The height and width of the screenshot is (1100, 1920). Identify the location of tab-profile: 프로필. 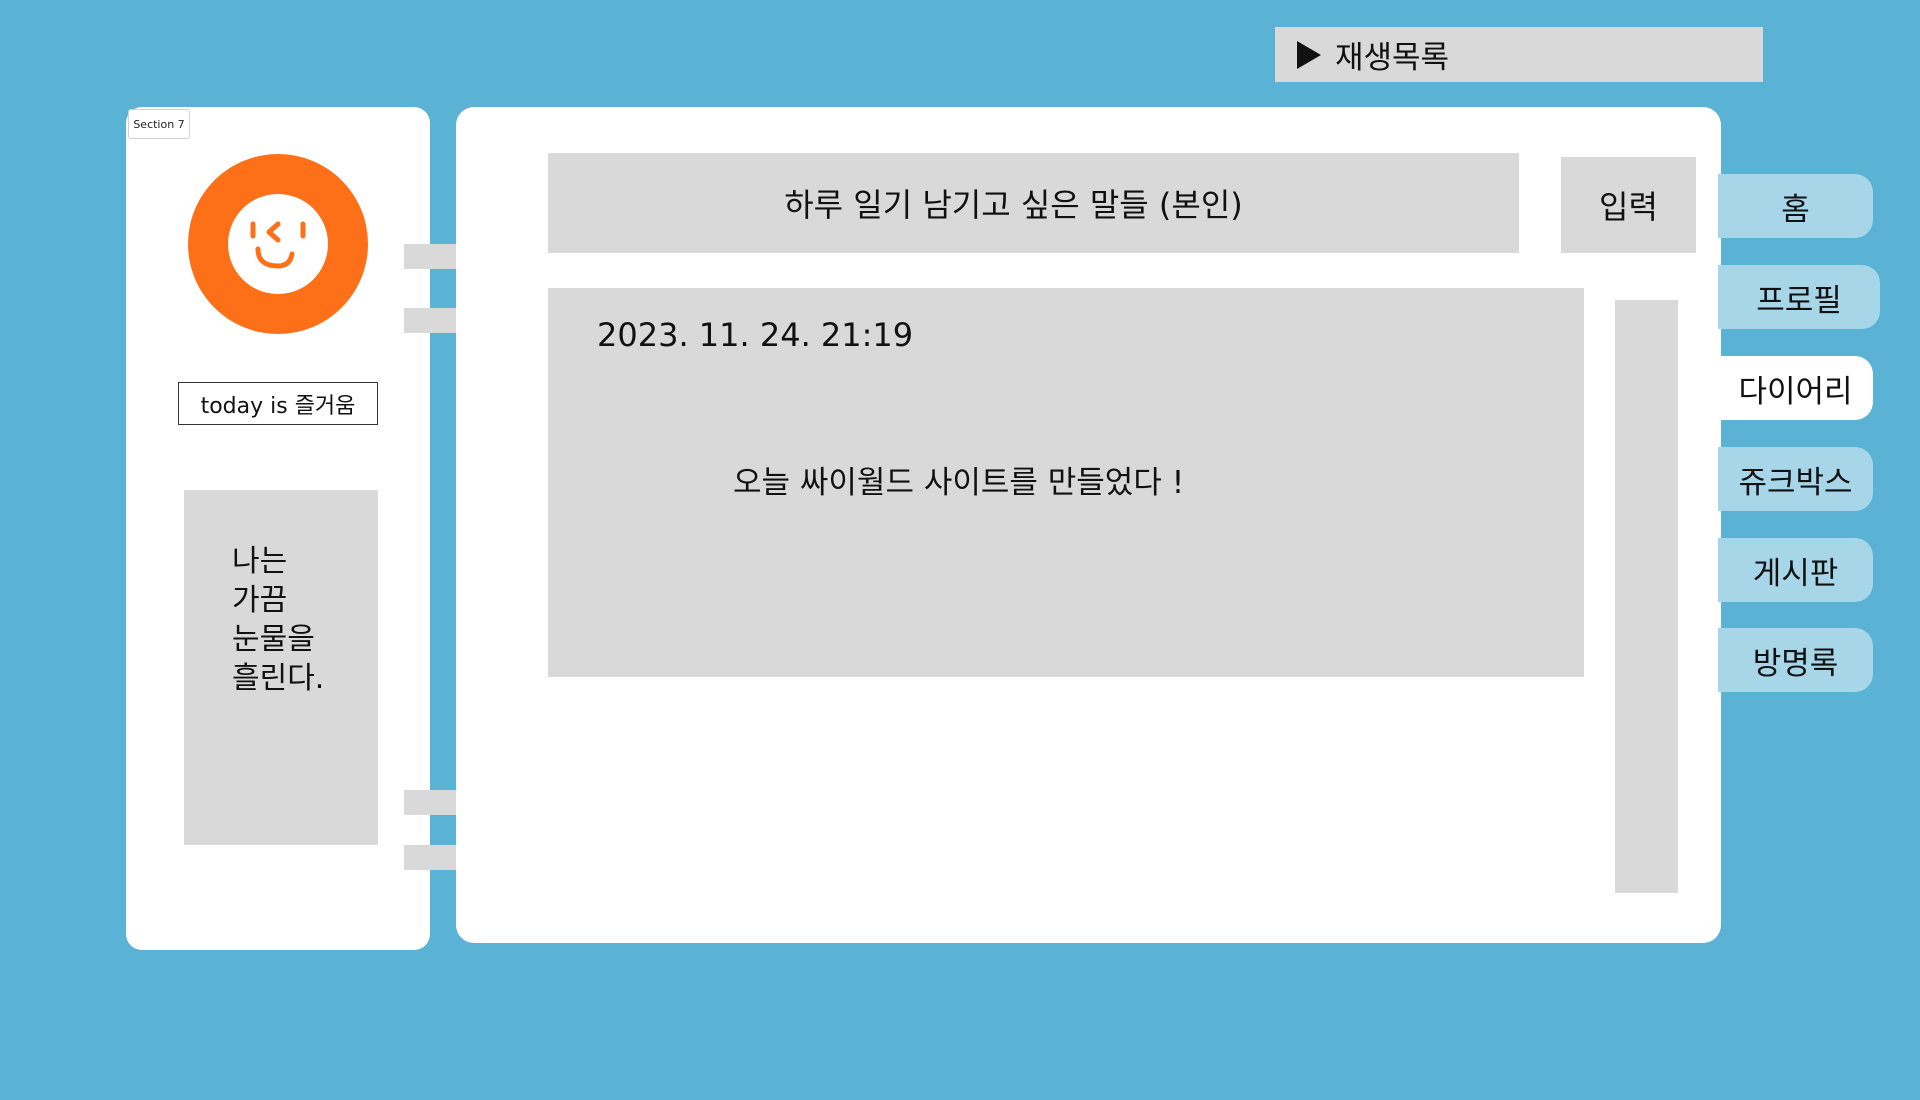
(1799, 297).